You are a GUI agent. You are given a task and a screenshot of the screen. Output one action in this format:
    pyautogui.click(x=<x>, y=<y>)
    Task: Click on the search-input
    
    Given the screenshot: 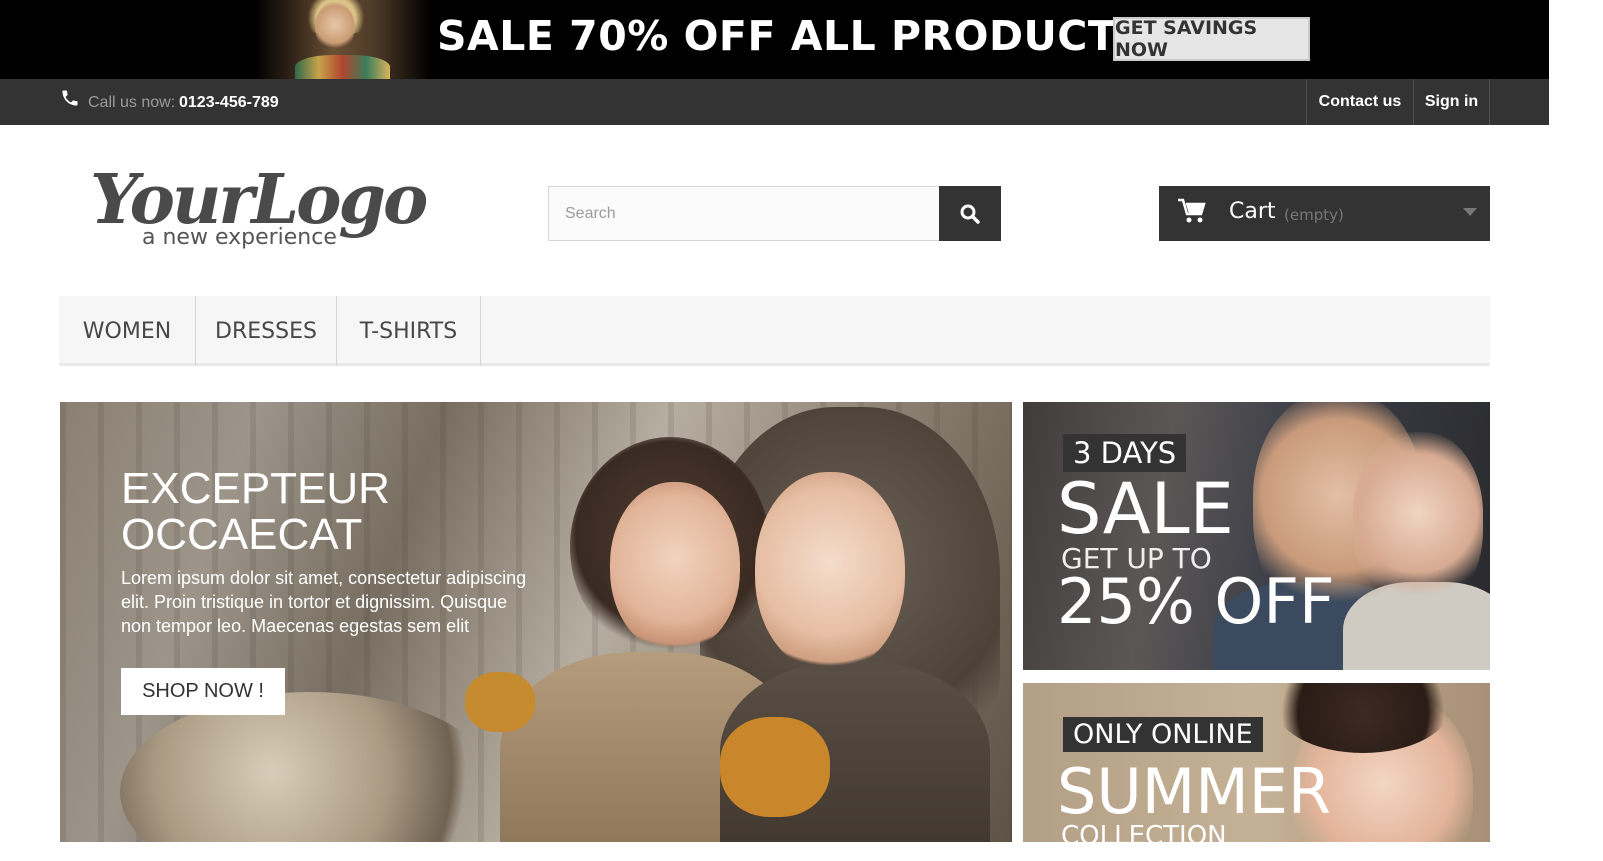 What is the action you would take?
    pyautogui.click(x=744, y=213)
    